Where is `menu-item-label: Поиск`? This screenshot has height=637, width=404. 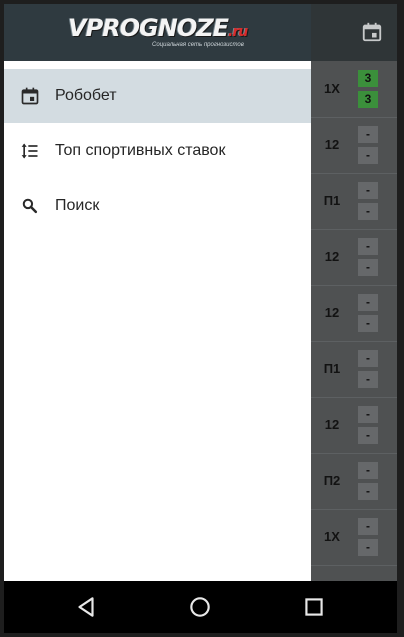 menu-item-label: Поиск is located at coordinates (77, 205).